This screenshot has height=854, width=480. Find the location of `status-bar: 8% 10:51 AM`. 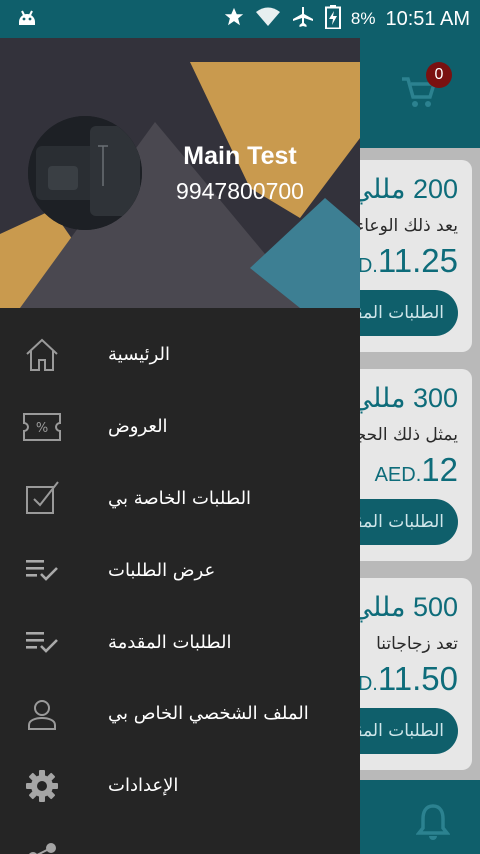

status-bar: 8% 10:51 AM is located at coordinates (240, 19).